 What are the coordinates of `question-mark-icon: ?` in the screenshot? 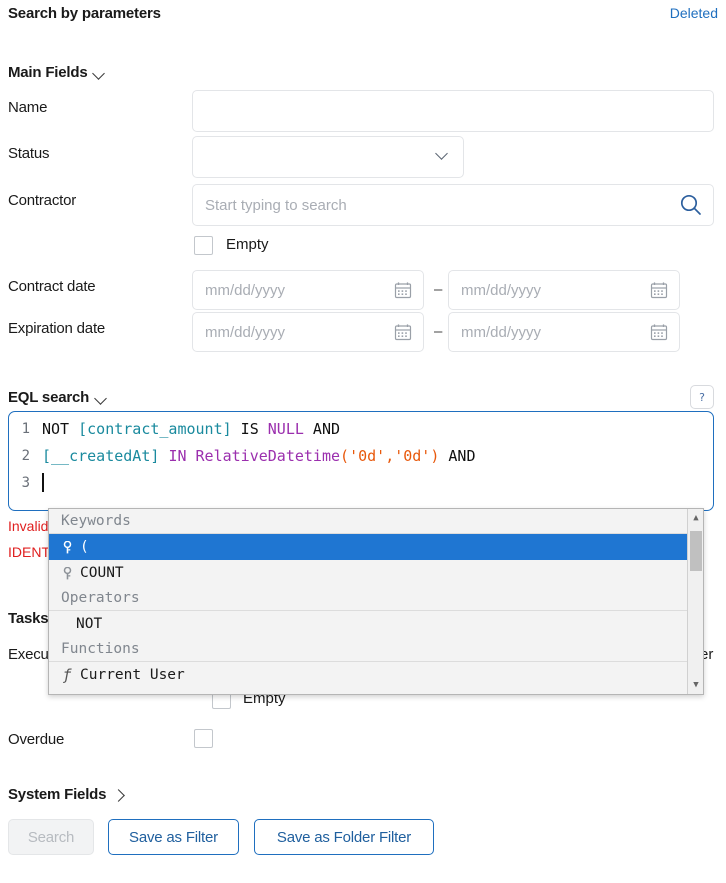 It's located at (702, 397).